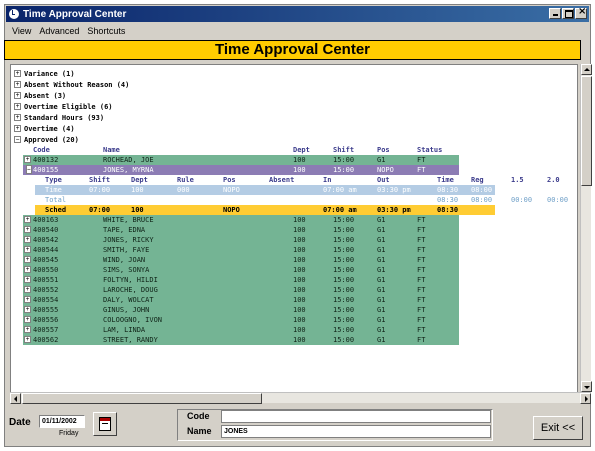 This screenshot has width=595, height=451. Describe the element at coordinates (241, 340) in the screenshot. I see `table-row: +400562 STREET, RANDY 100 15:00 G1 FT` at that location.